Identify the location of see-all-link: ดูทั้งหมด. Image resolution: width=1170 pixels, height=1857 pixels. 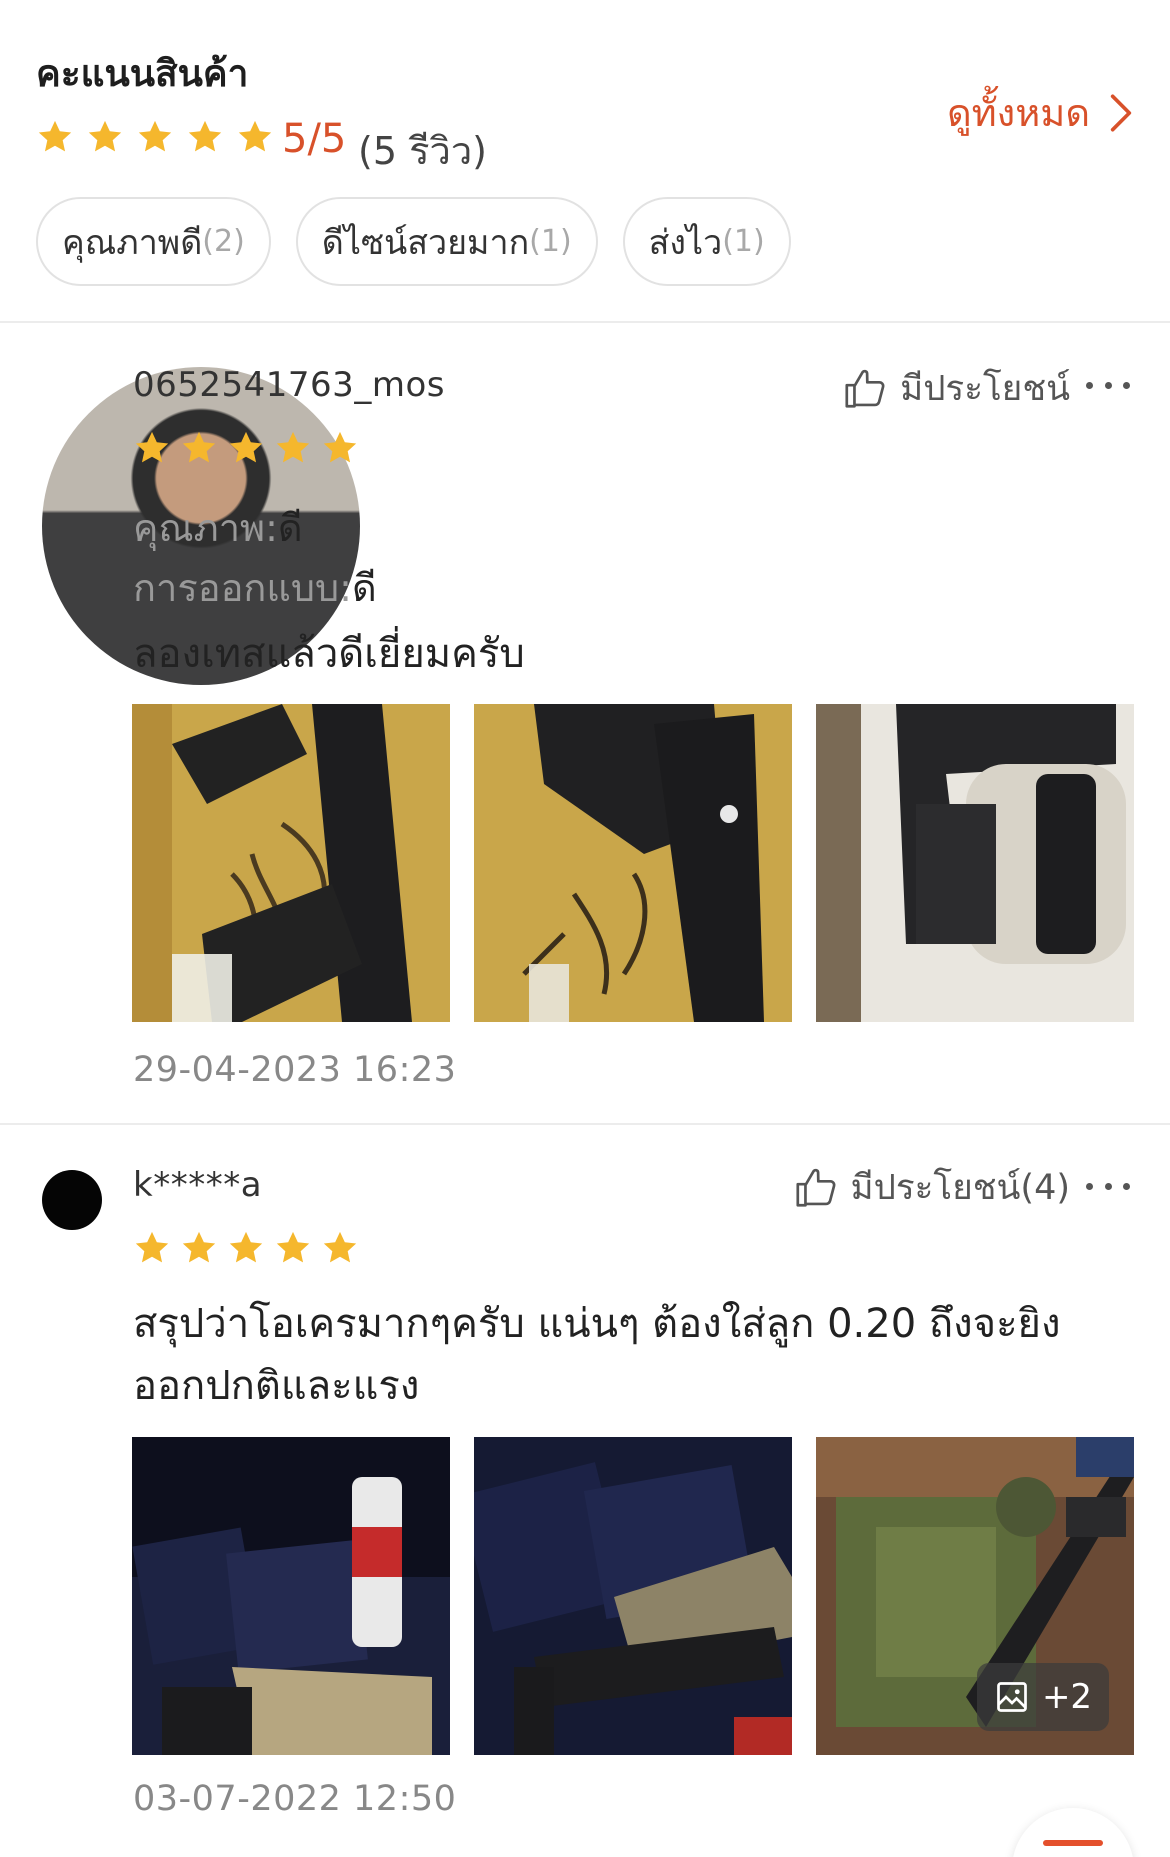
(1040, 112).